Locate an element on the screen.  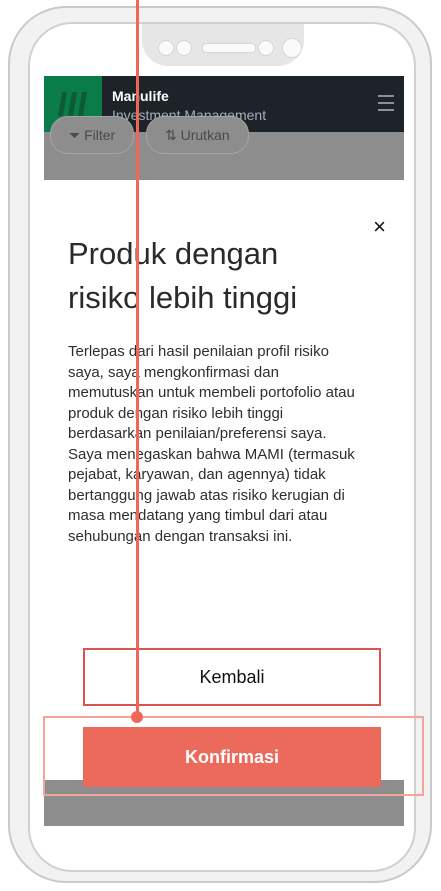
filter-button: ⏷ Filter is located at coordinates (92, 135).